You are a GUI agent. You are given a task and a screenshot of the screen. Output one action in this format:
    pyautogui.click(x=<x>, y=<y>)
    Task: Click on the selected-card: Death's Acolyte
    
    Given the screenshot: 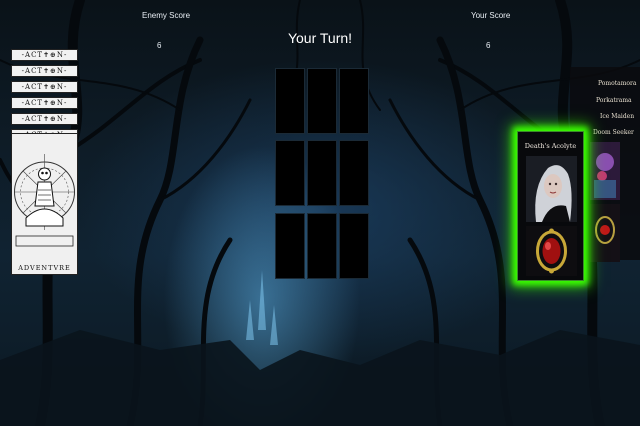 What is the action you would take?
    pyautogui.click(x=550, y=206)
    